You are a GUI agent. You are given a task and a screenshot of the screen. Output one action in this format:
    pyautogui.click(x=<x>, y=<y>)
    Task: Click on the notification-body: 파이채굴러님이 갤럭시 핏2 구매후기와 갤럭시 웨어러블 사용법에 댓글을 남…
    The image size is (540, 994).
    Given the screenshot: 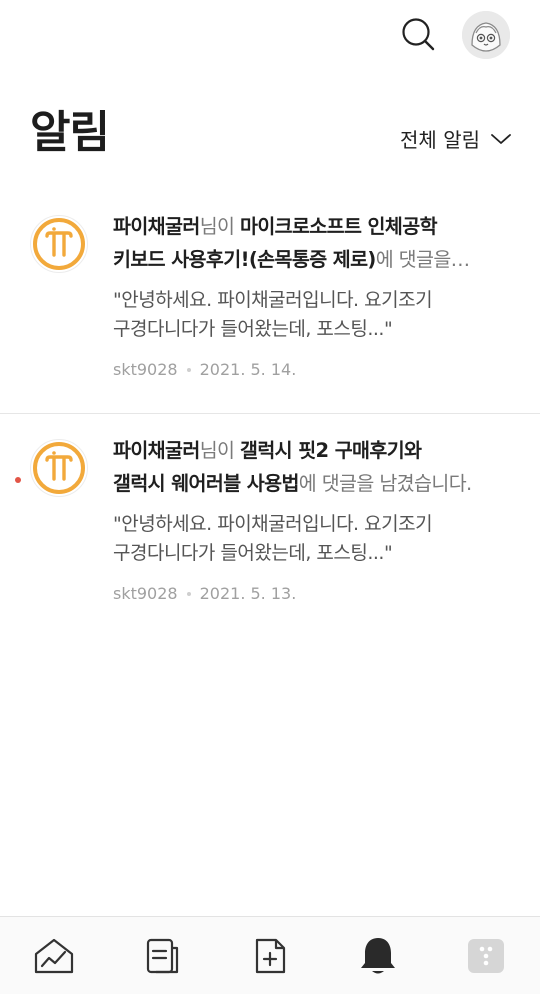 What is the action you would take?
    pyautogui.click(x=313, y=518)
    